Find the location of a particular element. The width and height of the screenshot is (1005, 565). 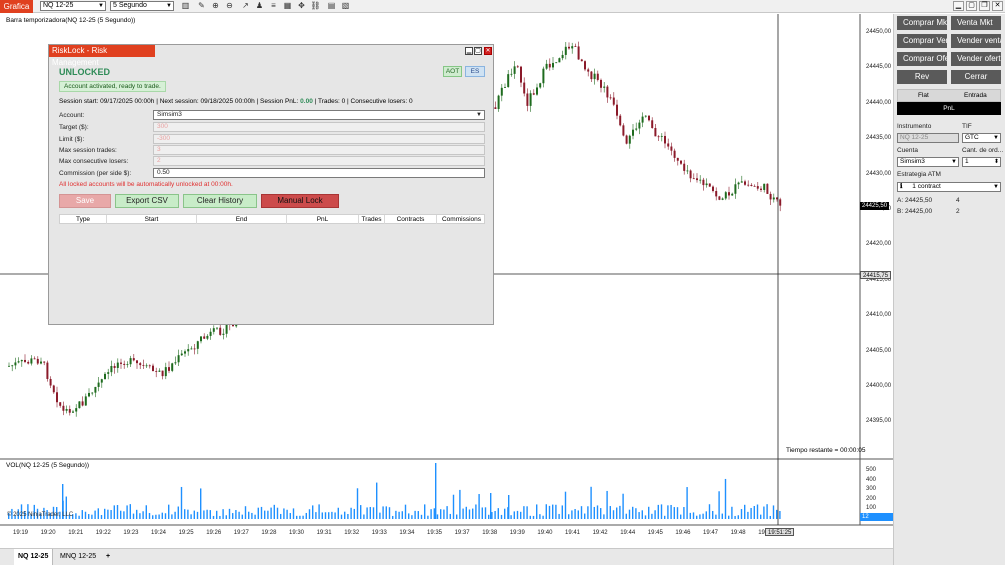

time-tick: 19:39 is located at coordinates (517, 533).